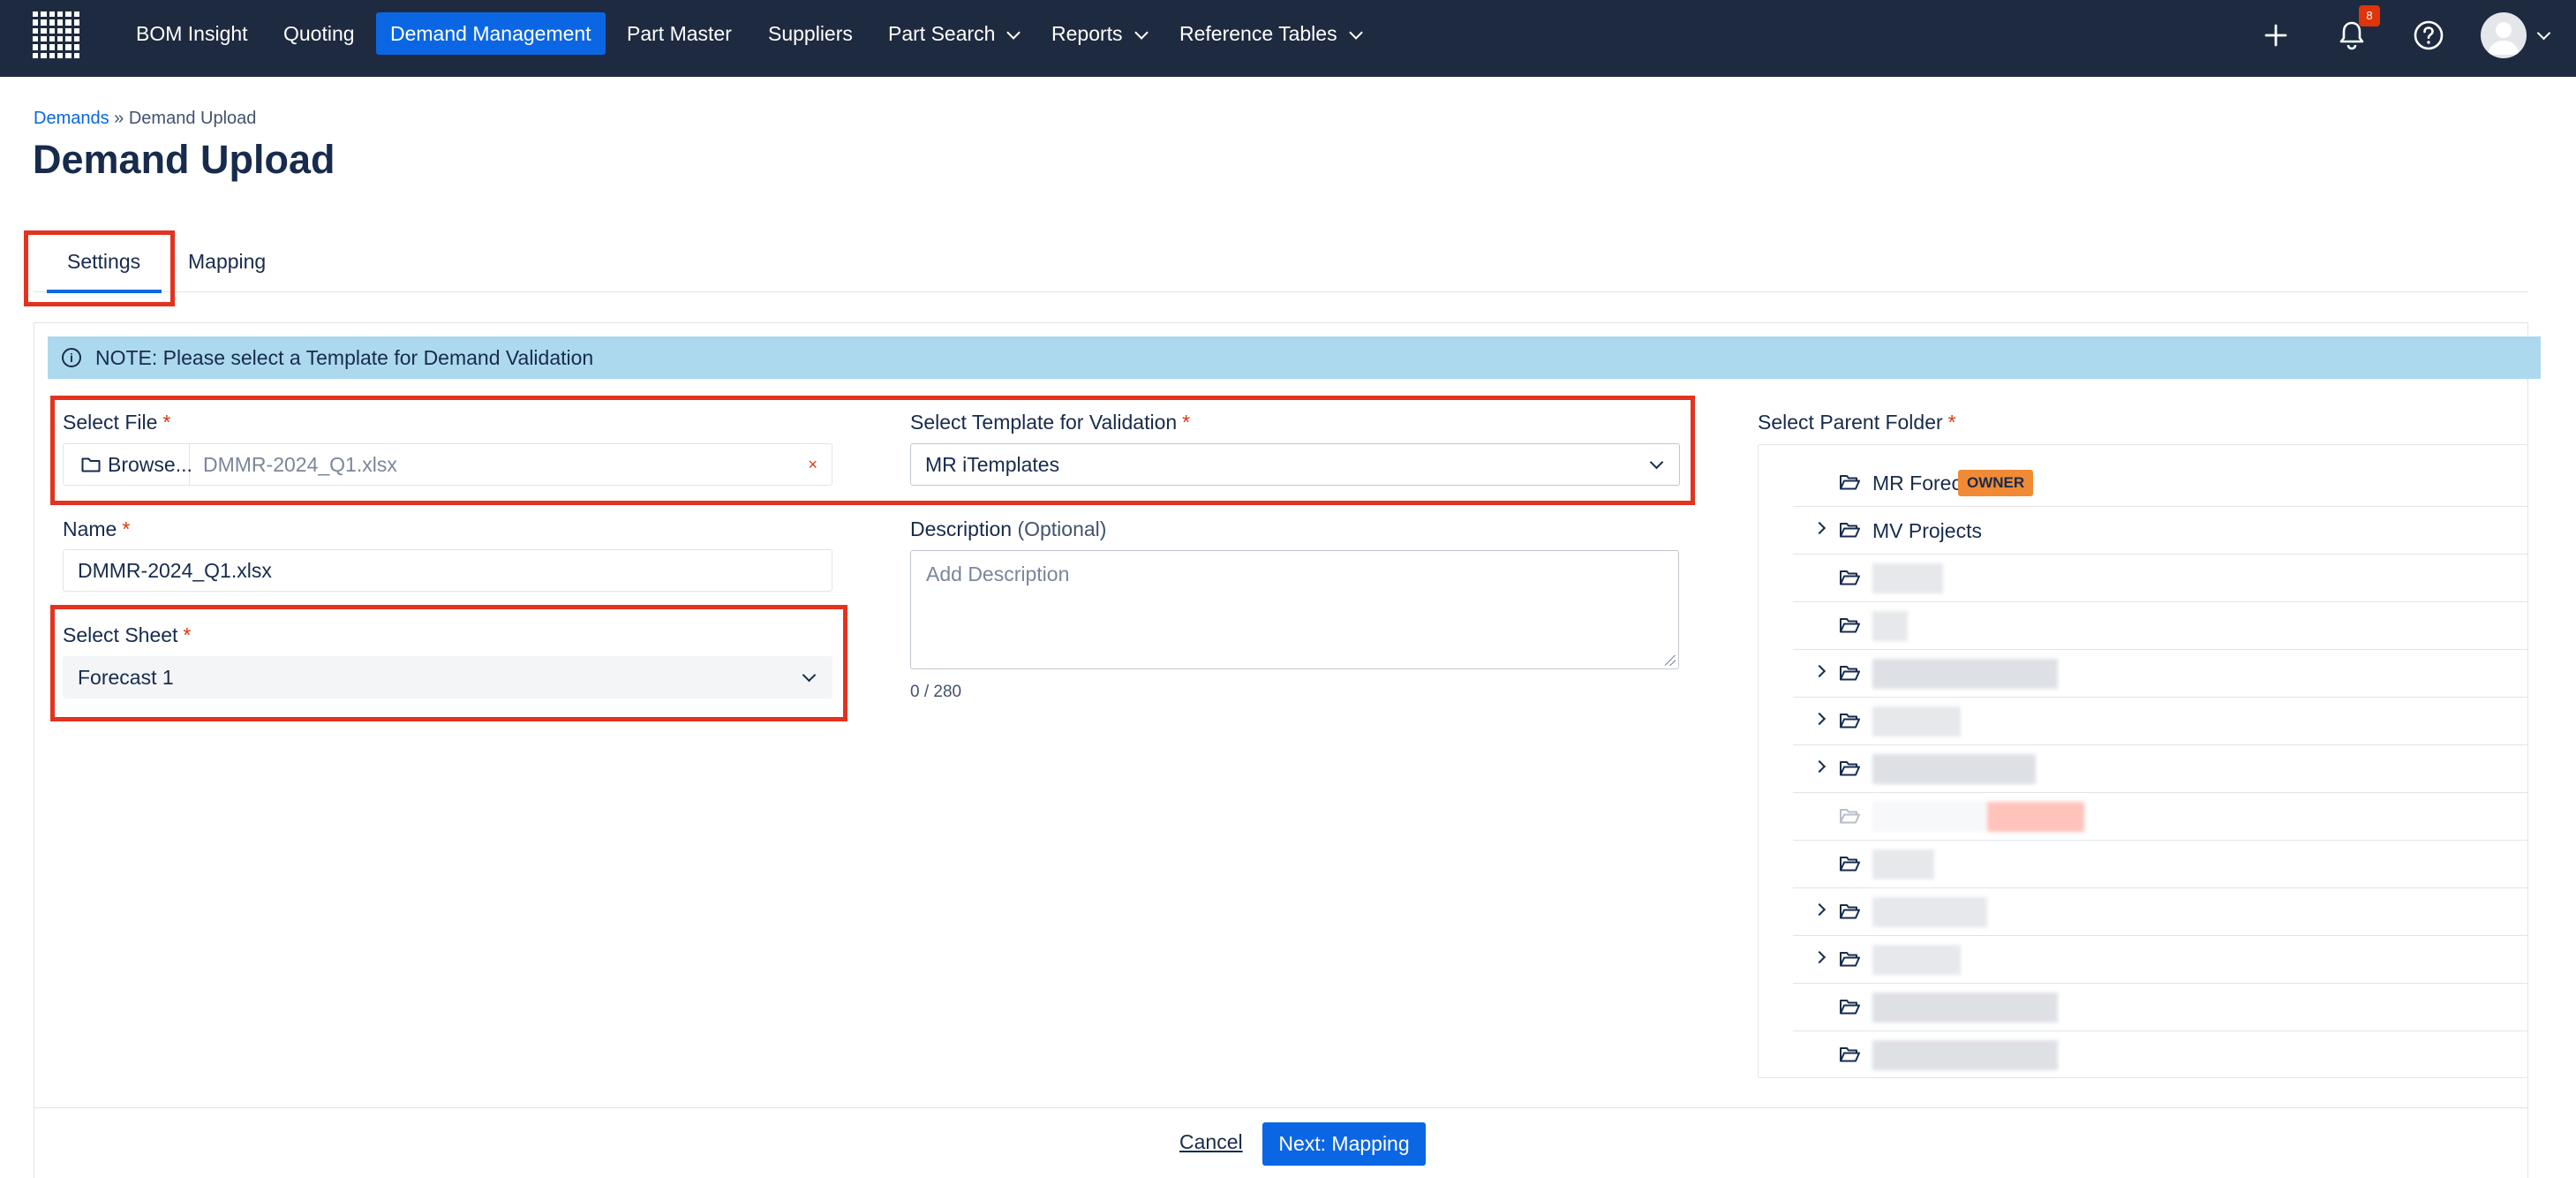 This screenshot has height=1178, width=2576. I want to click on nav-item-reference-tables: Reference Tables, so click(1269, 33).